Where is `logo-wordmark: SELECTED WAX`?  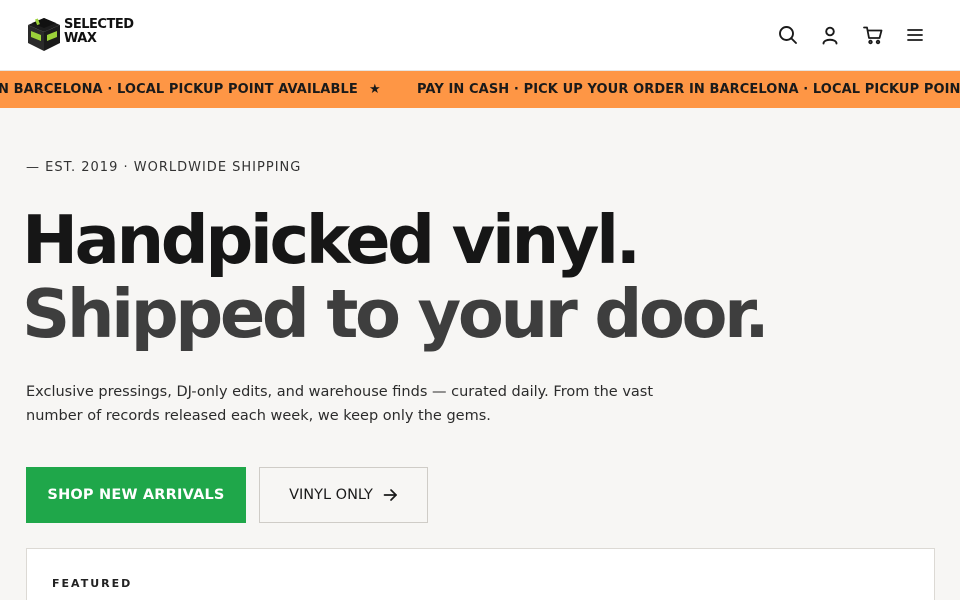 logo-wordmark: SELECTED WAX is located at coordinates (99, 32).